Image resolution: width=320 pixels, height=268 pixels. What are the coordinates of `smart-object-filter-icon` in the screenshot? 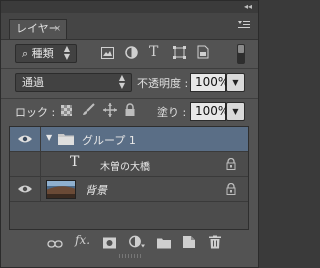 It's located at (203, 52).